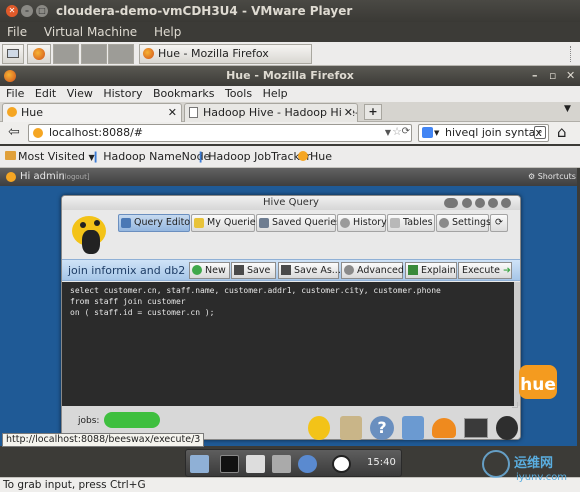 Image resolution: width=580 pixels, height=492 pixels. What do you see at coordinates (483, 133) in the screenshot?
I see `search-bar: ▼ hiveql join syntax ⌕` at bounding box center [483, 133].